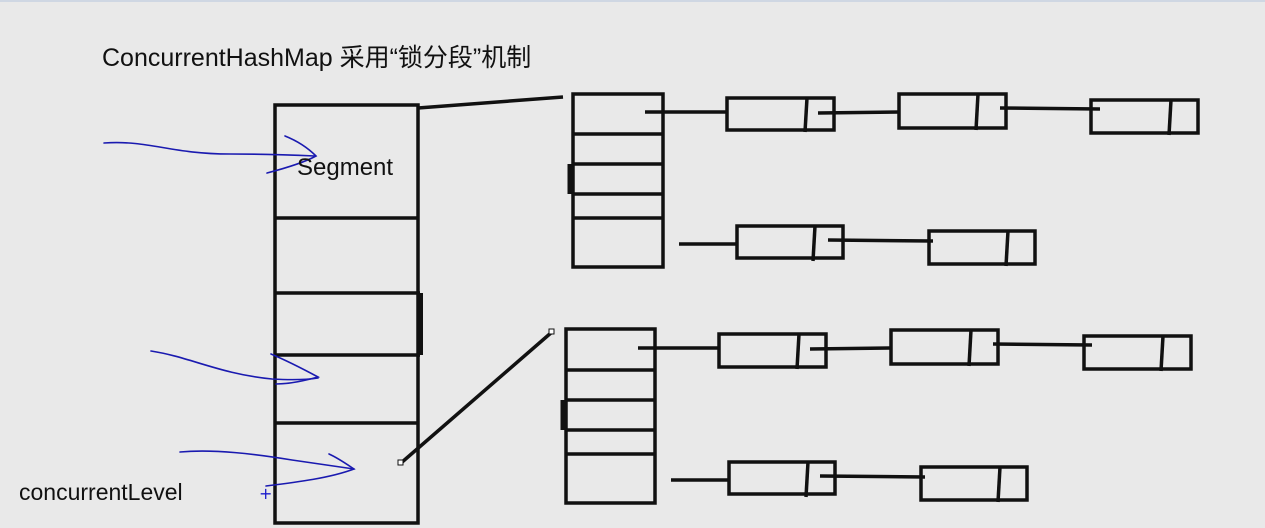 The width and height of the screenshot is (1265, 528). What do you see at coordinates (922, 179) in the screenshot?
I see `node-chains-top` at bounding box center [922, 179].